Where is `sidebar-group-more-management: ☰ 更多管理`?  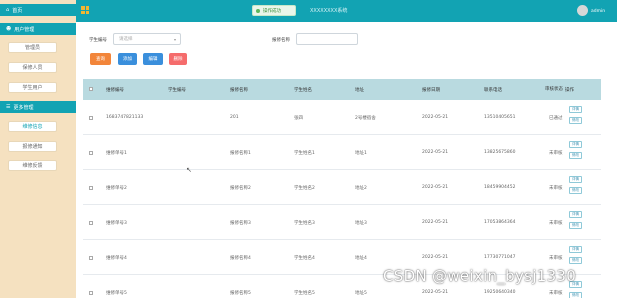
sidebar-group-more-management: ☰ 更多管理 is located at coordinates (38, 107).